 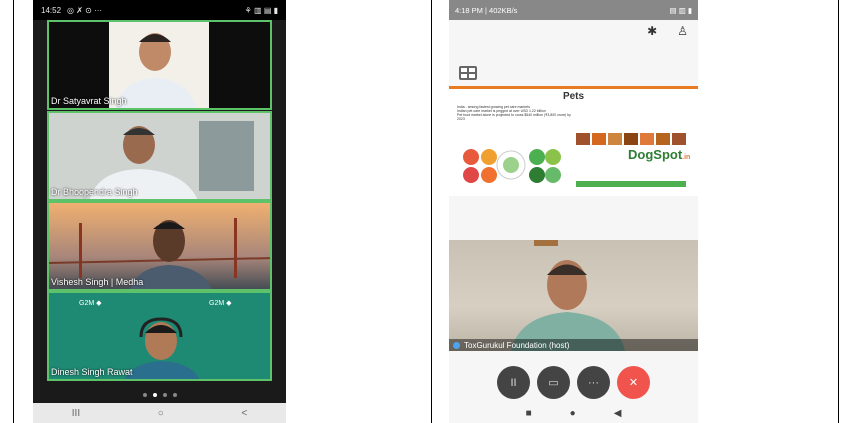 I want to click on participant-name: Dr Bhoopendra Singh, so click(x=94, y=192).